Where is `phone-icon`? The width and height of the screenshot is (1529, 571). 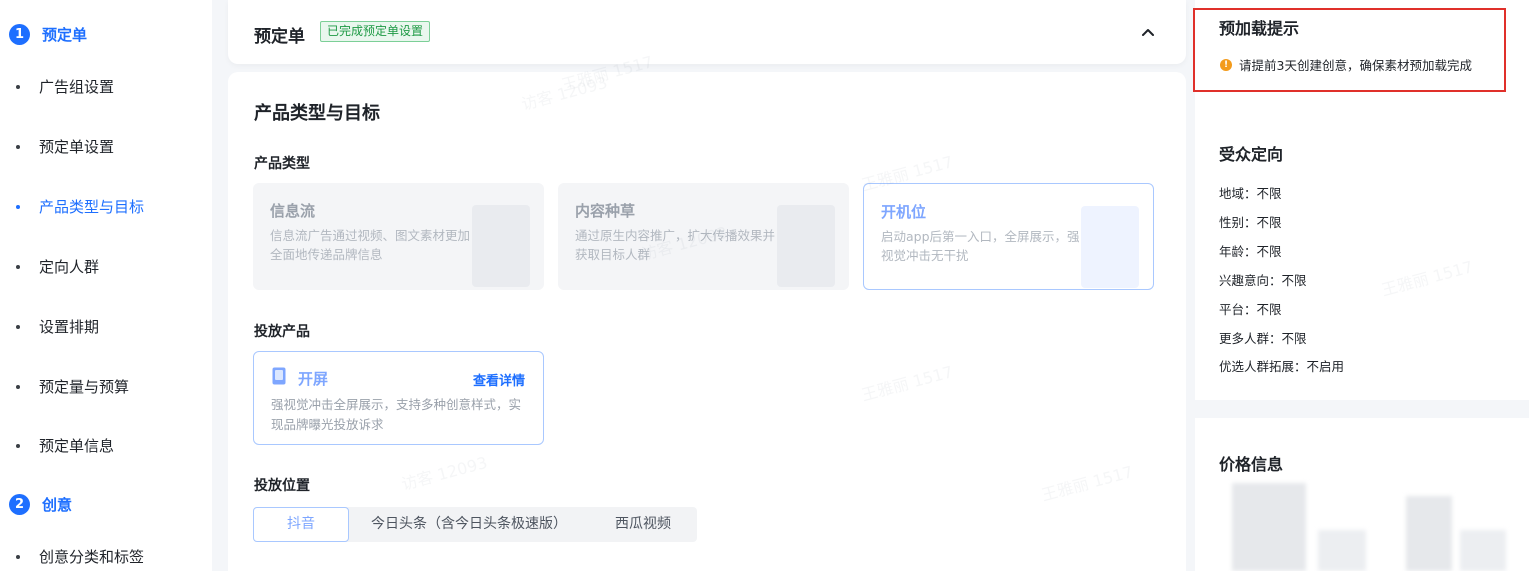
phone-icon is located at coordinates (279, 376).